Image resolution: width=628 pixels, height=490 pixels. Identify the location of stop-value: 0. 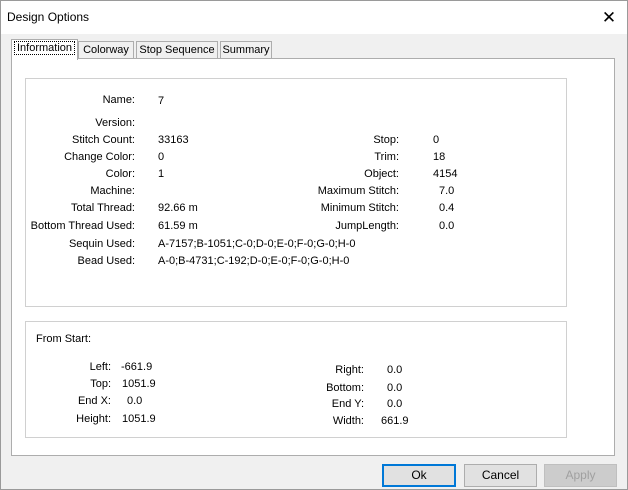
(436, 140).